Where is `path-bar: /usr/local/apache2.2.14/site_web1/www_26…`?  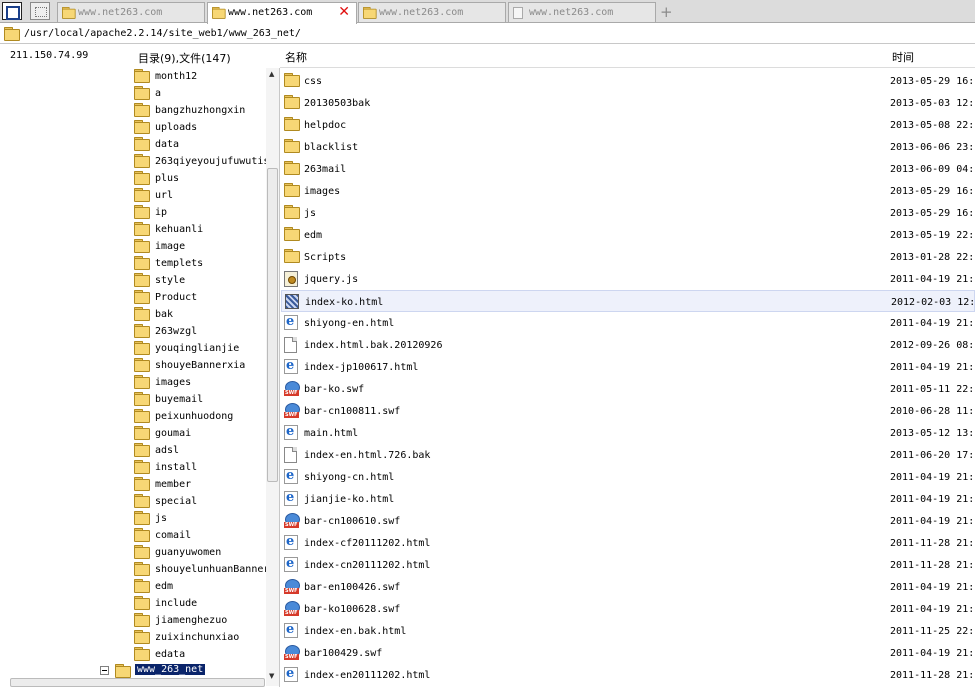
path-bar: /usr/local/apache2.2.14/site_web1/www_26… is located at coordinates (487, 34).